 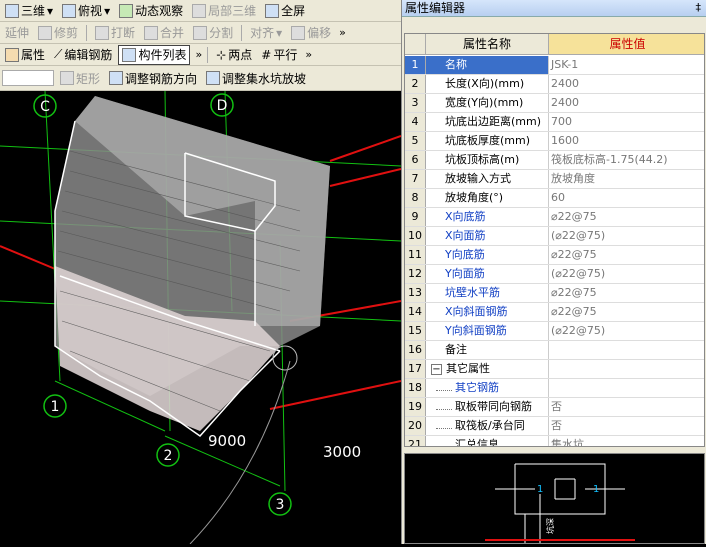 What do you see at coordinates (199, 10) in the screenshot?
I see `local-3d-icon` at bounding box center [199, 10].